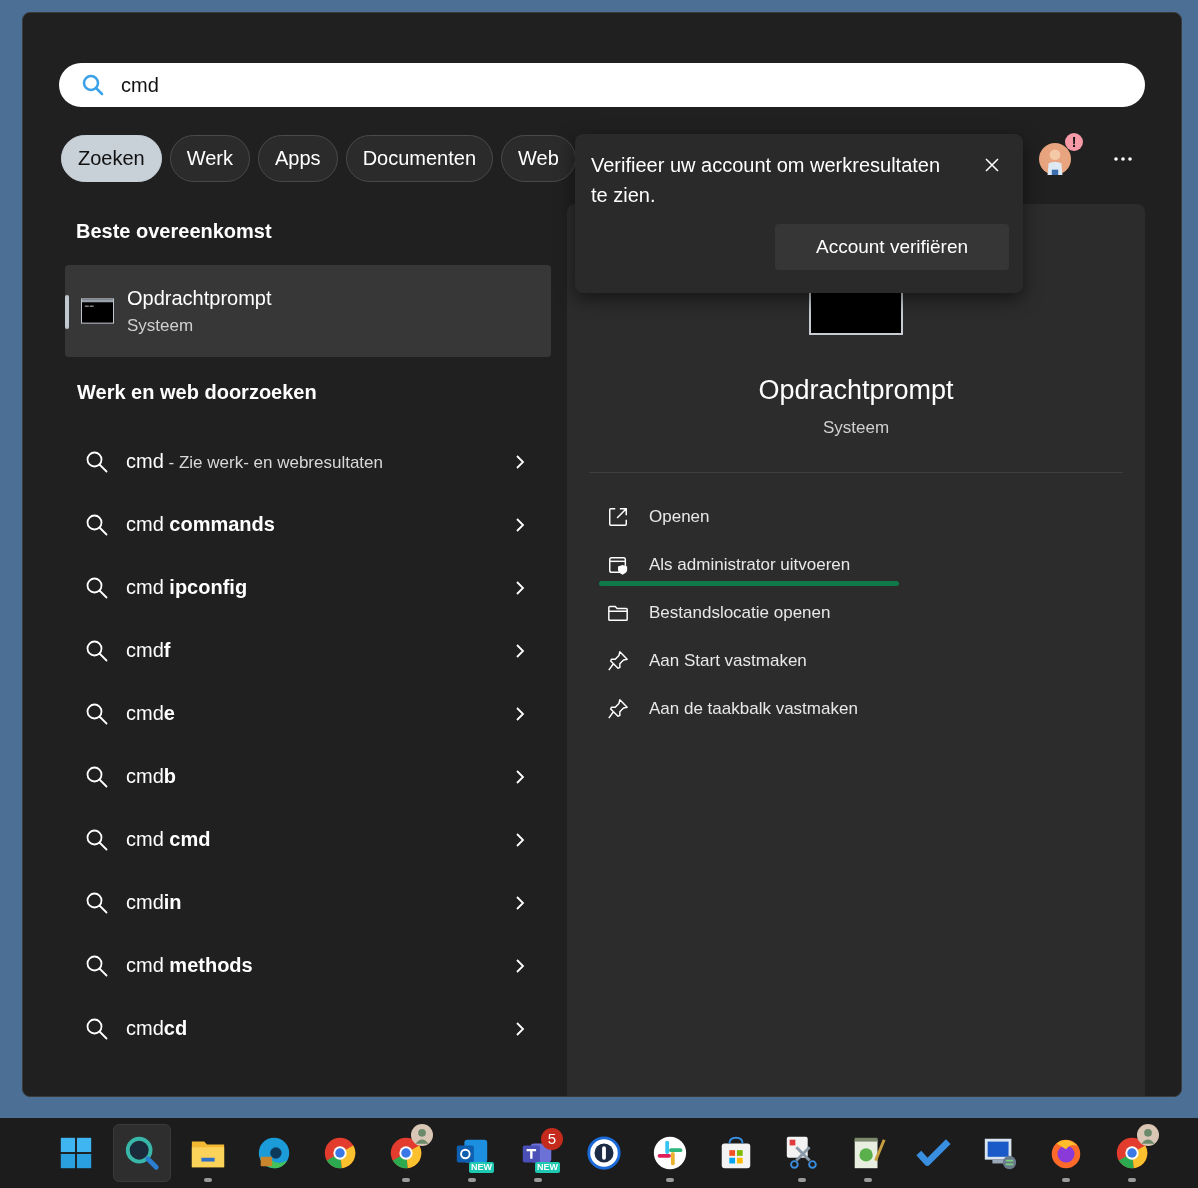 This screenshot has height=1188, width=1198. Describe the element at coordinates (602, 85) in the screenshot. I see `search-field: cmd` at that location.